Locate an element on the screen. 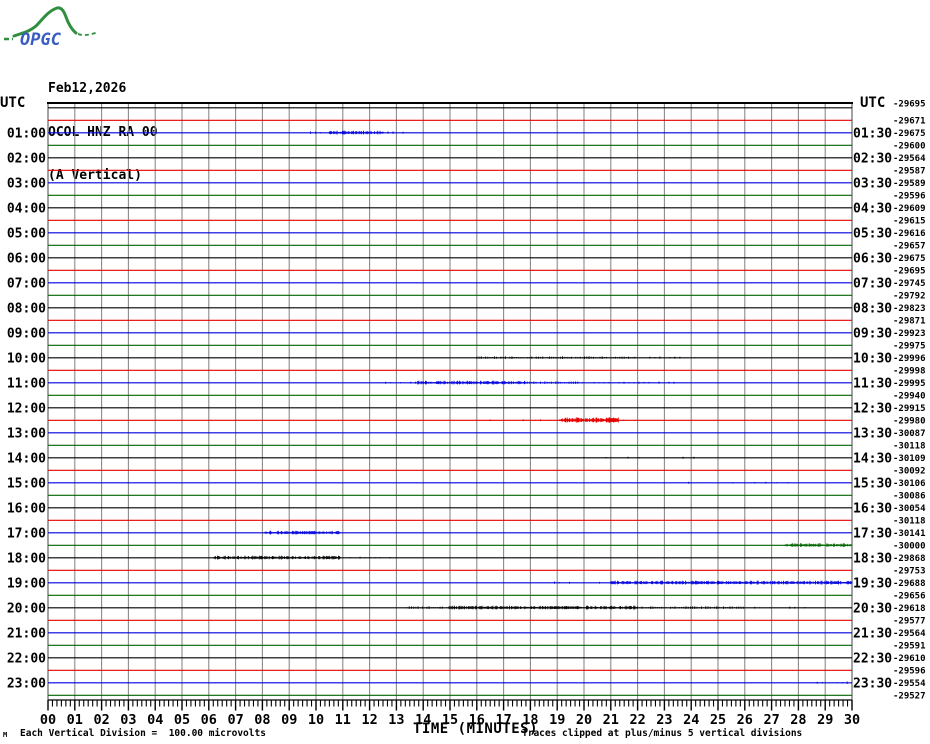 This screenshot has width=930, height=744. x-axis-tick-label: 12 is located at coordinates (369, 720).